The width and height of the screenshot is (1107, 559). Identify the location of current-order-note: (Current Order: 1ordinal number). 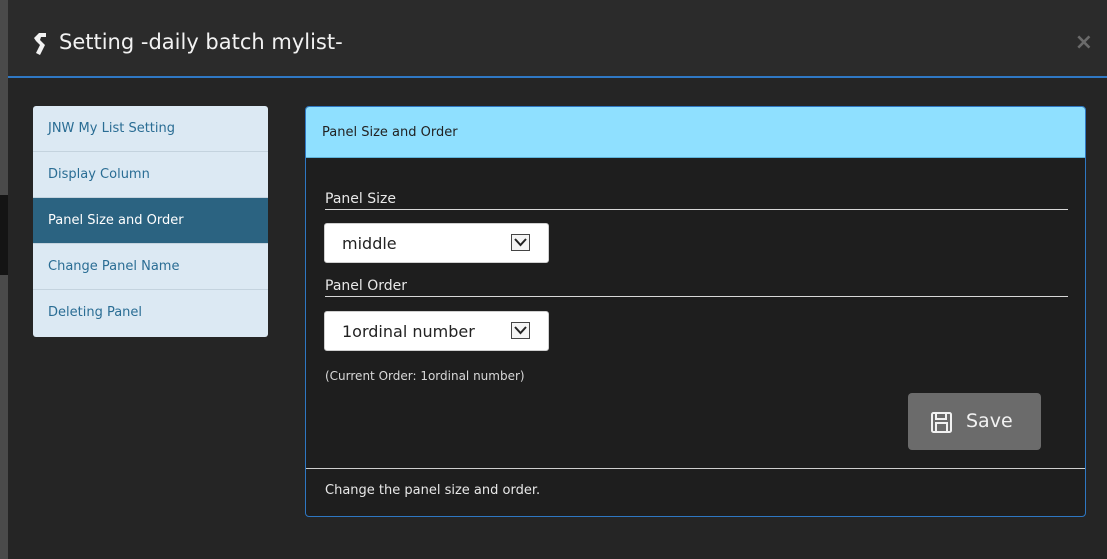
(425, 376).